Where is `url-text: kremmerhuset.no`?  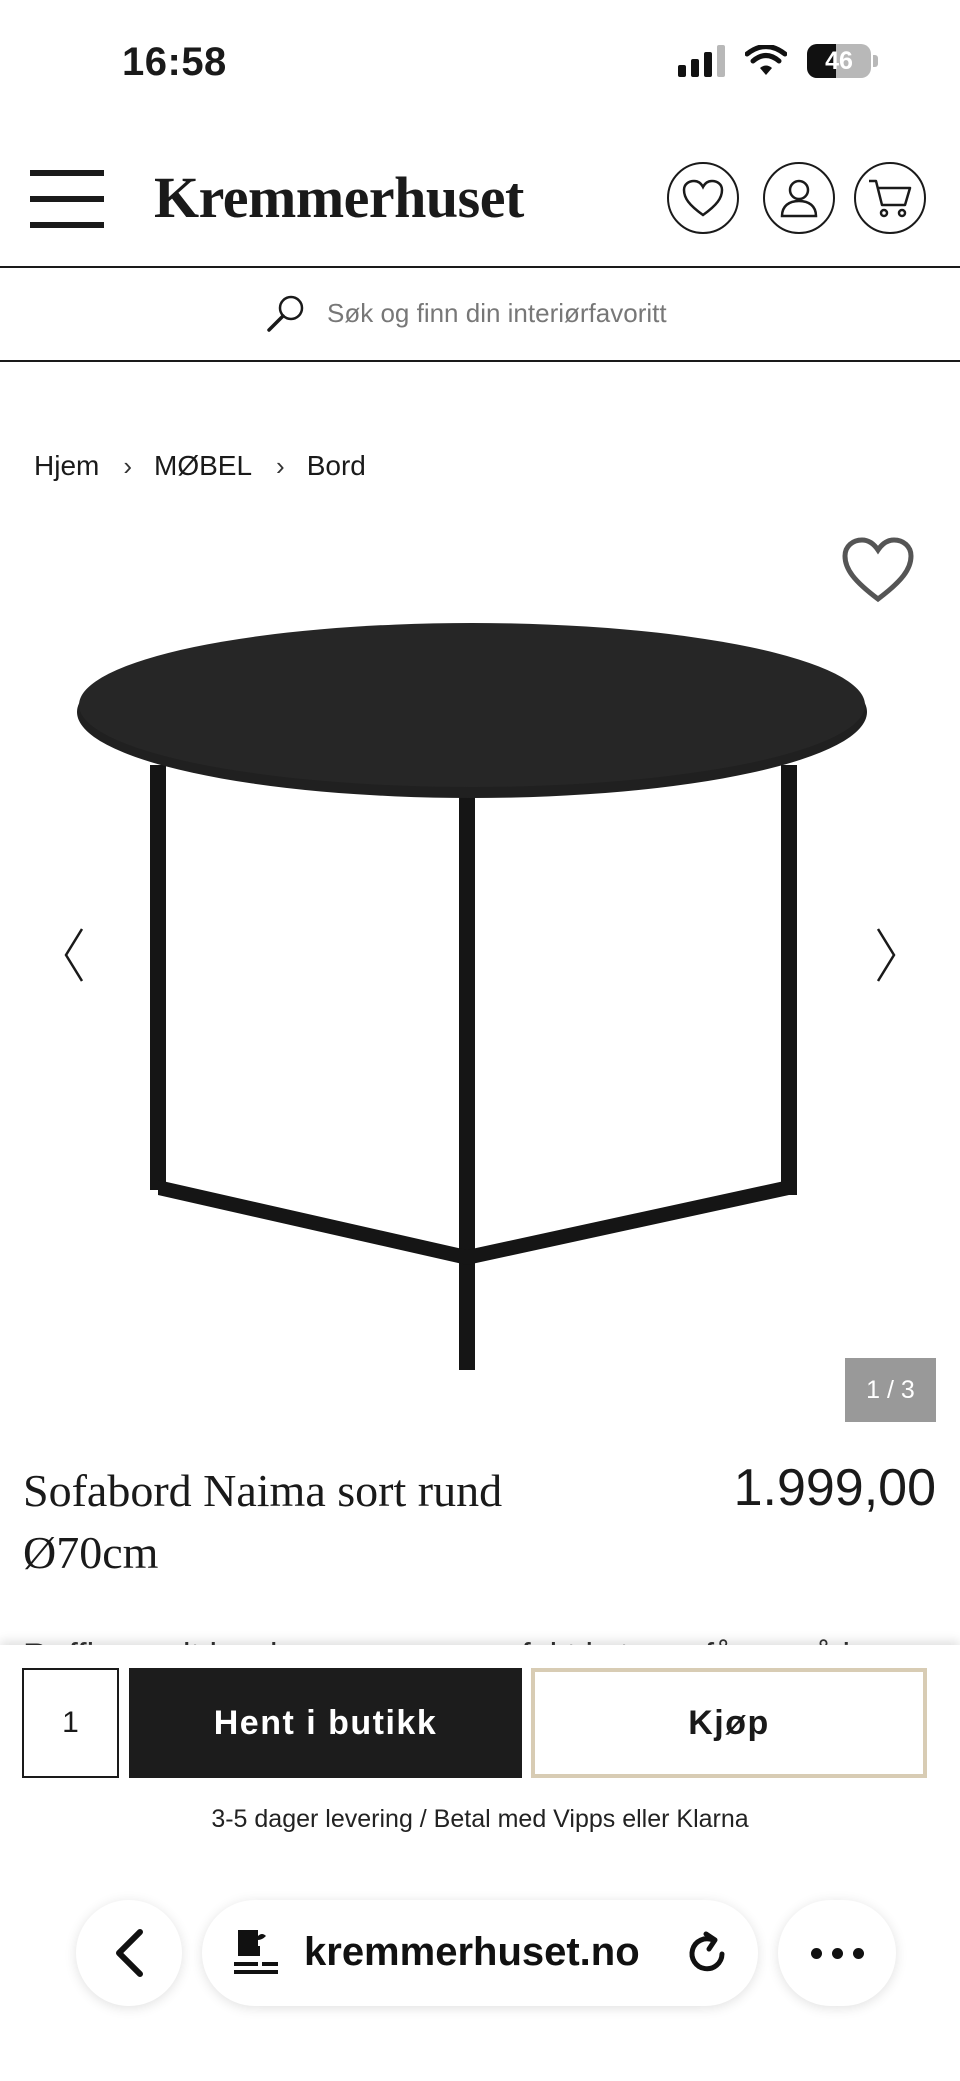 url-text: kremmerhuset.no is located at coordinates (472, 1952).